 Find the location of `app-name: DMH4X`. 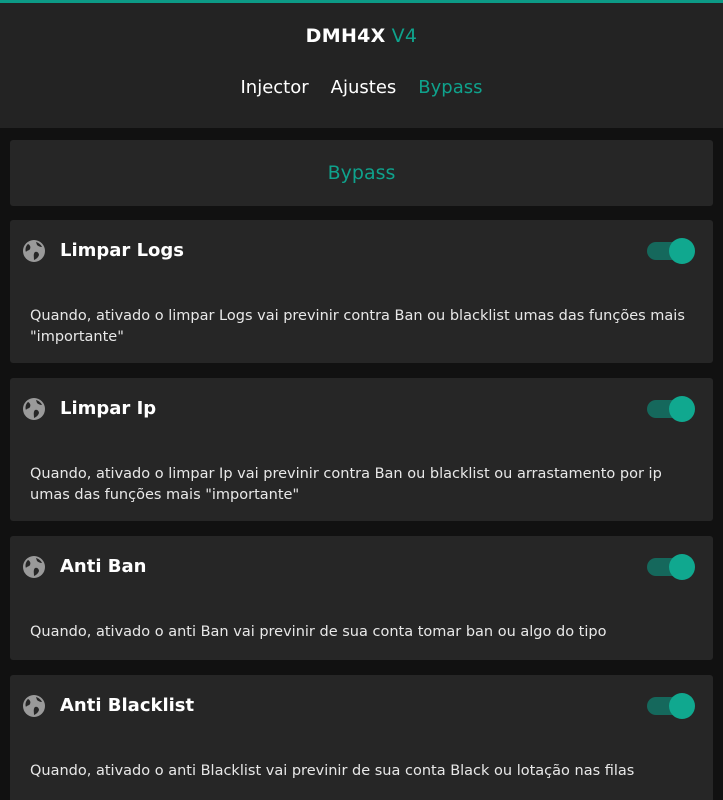

app-name: DMH4X is located at coordinates (345, 36).